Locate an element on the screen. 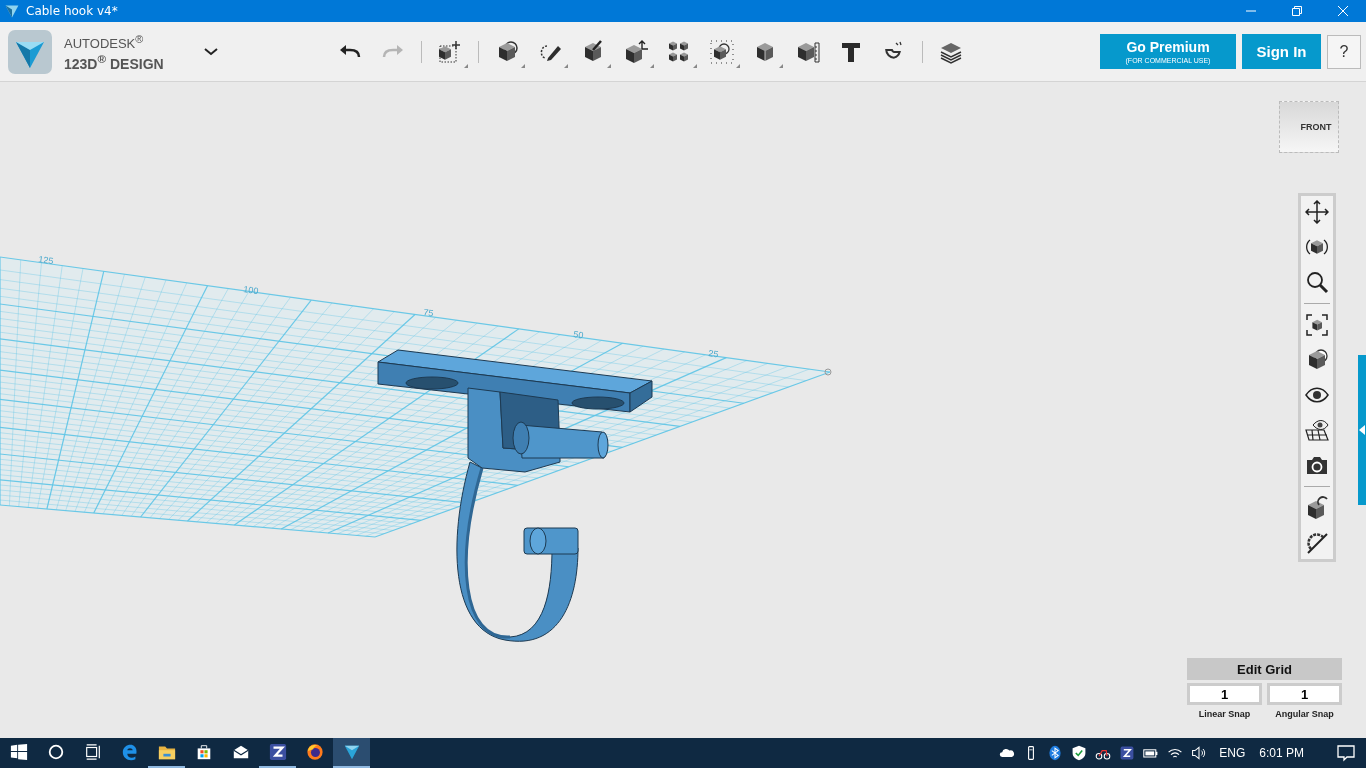 This screenshot has height=768, width=1366. collapse-arrow-icon is located at coordinates (1362, 430).